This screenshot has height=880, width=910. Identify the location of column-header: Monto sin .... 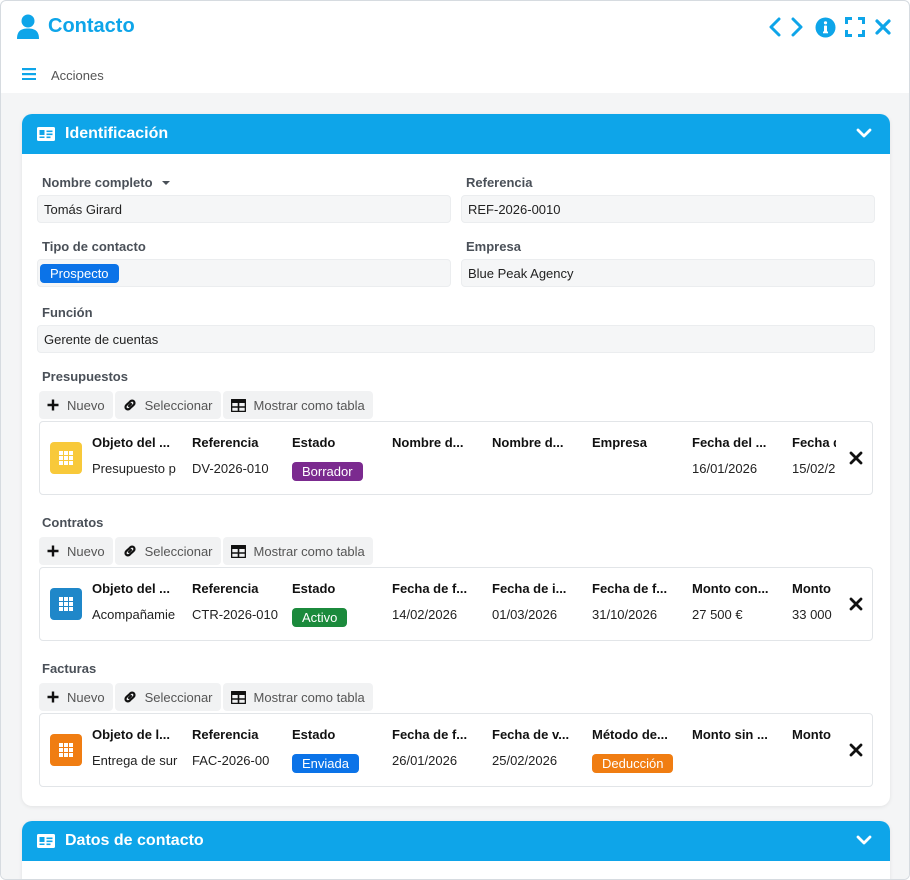
(730, 734).